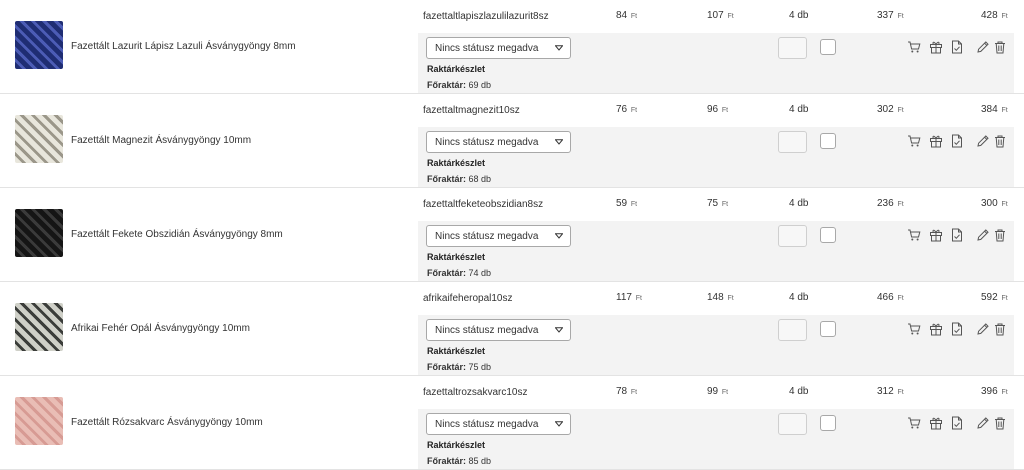  What do you see at coordinates (994, 109) in the screenshot?
I see `total-gross: 384 Ft` at bounding box center [994, 109].